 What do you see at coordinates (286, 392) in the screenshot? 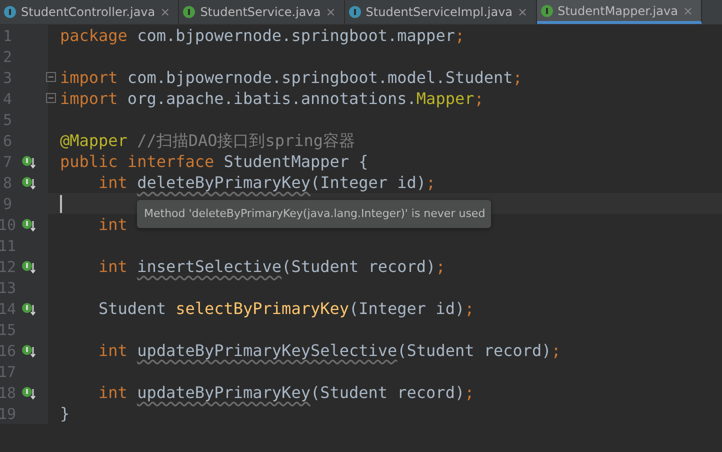
I see `code-line: int updateByPrimaryKey(Student record);` at bounding box center [286, 392].